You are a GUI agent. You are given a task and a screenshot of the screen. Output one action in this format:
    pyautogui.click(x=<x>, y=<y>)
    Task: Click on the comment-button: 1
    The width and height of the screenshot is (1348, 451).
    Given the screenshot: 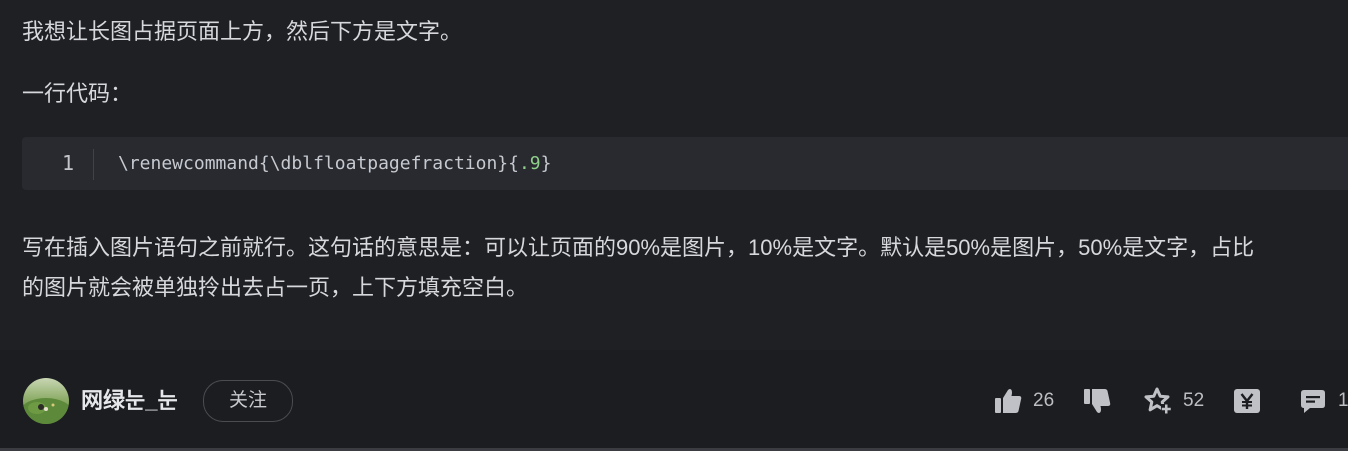 What is the action you would take?
    pyautogui.click(x=1323, y=401)
    